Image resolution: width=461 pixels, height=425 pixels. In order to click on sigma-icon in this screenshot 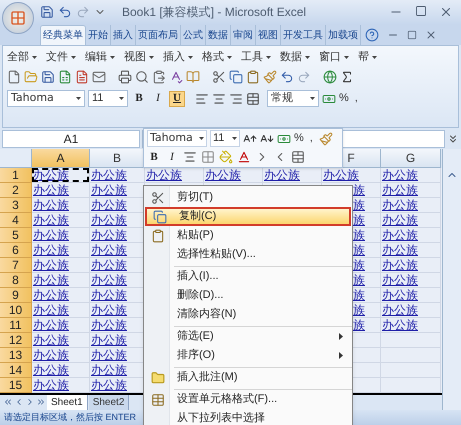, I will do `click(347, 77)`.